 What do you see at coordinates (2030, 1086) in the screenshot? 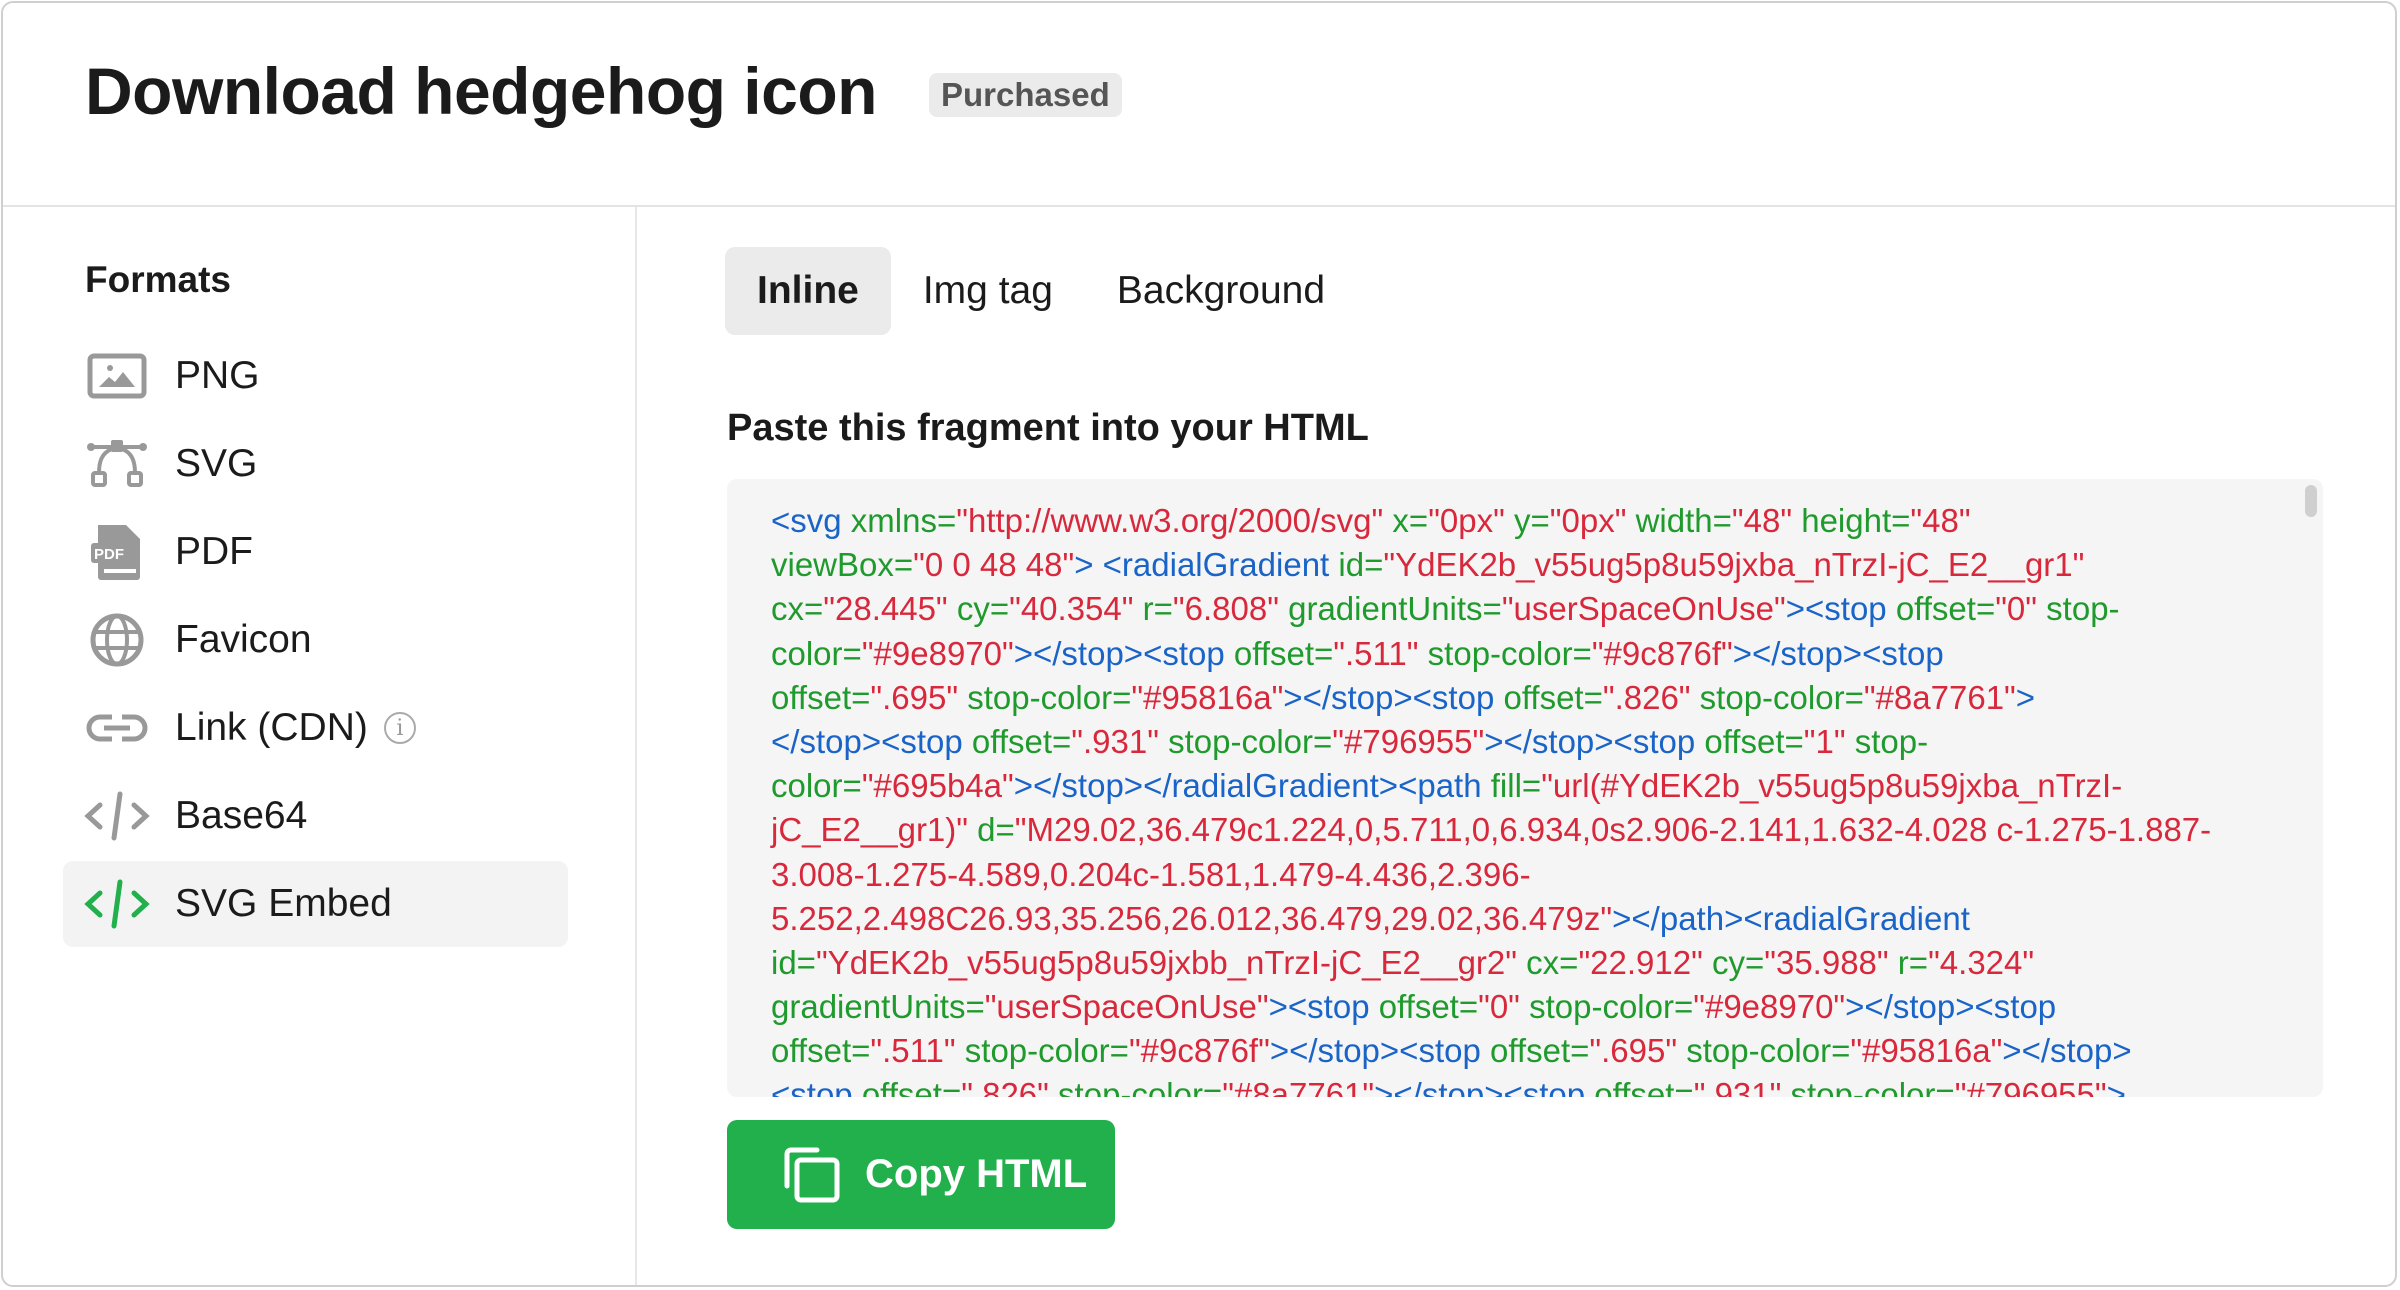
I see `code-token-val: "#796955"` at bounding box center [2030, 1086].